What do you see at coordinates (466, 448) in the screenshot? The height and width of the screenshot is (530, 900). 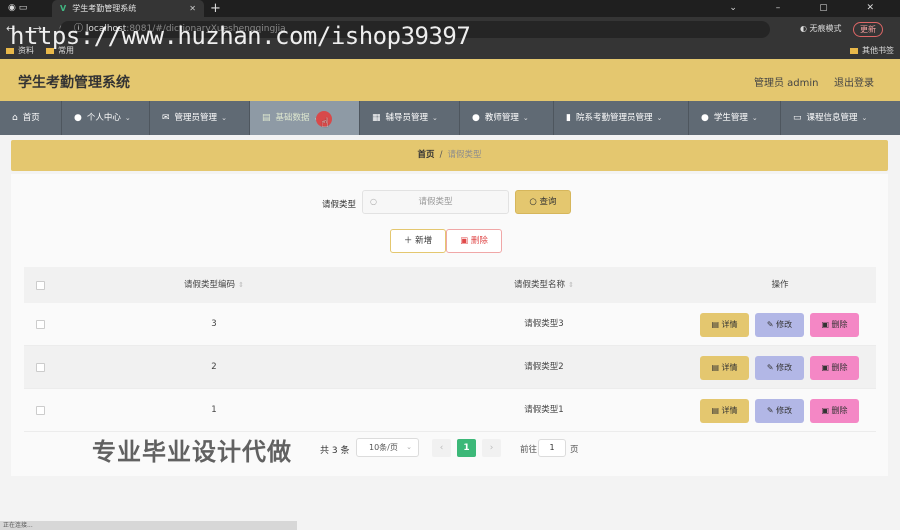 I see `page-number-current: 1` at bounding box center [466, 448].